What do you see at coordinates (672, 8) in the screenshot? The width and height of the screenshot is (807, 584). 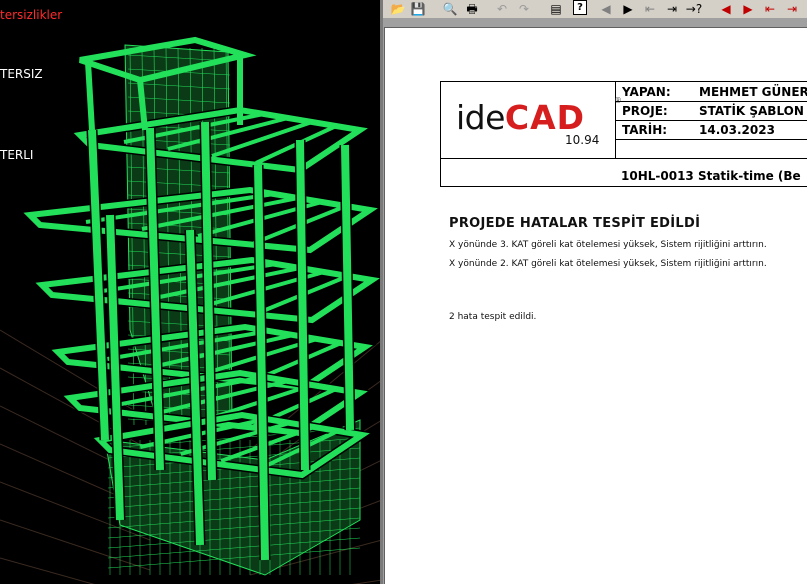 I see `last-arrow-icon: ⇥` at bounding box center [672, 8].